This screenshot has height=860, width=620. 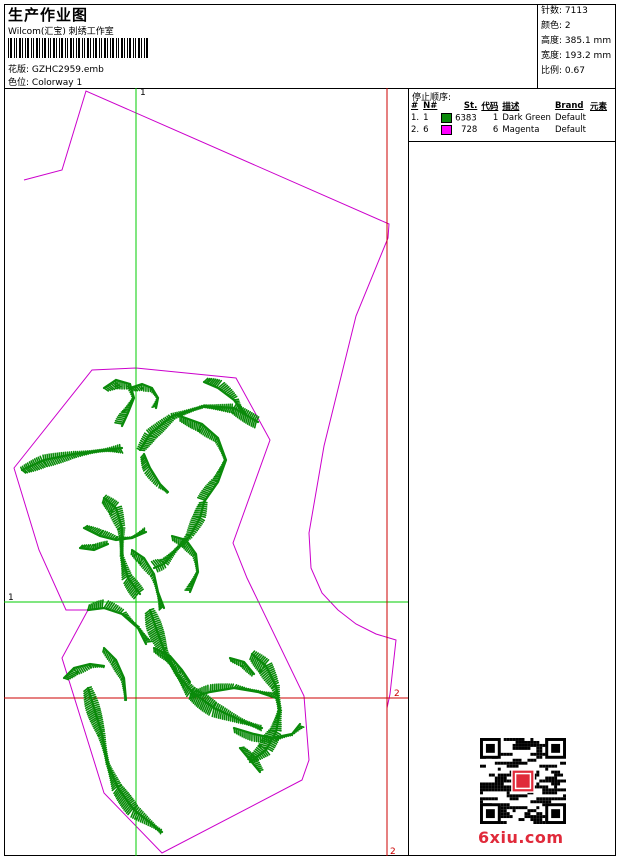 I want to click on guide-label-red-v: 2, so click(x=393, y=851).